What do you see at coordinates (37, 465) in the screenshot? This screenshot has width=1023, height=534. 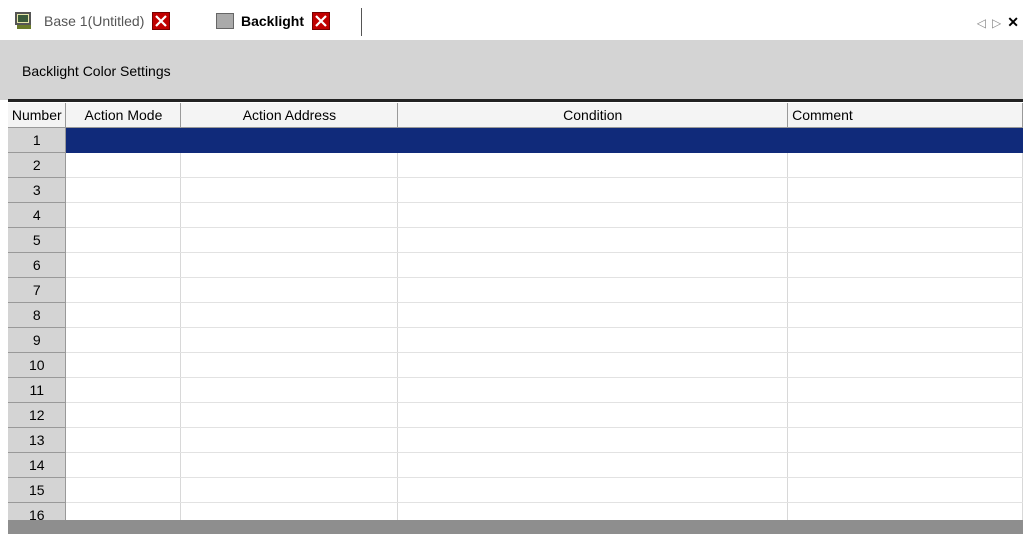 I see `row-number: 14` at bounding box center [37, 465].